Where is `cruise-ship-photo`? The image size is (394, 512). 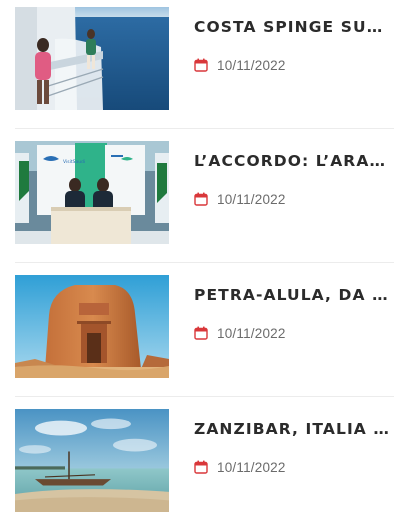 cruise-ship-photo is located at coordinates (92, 58).